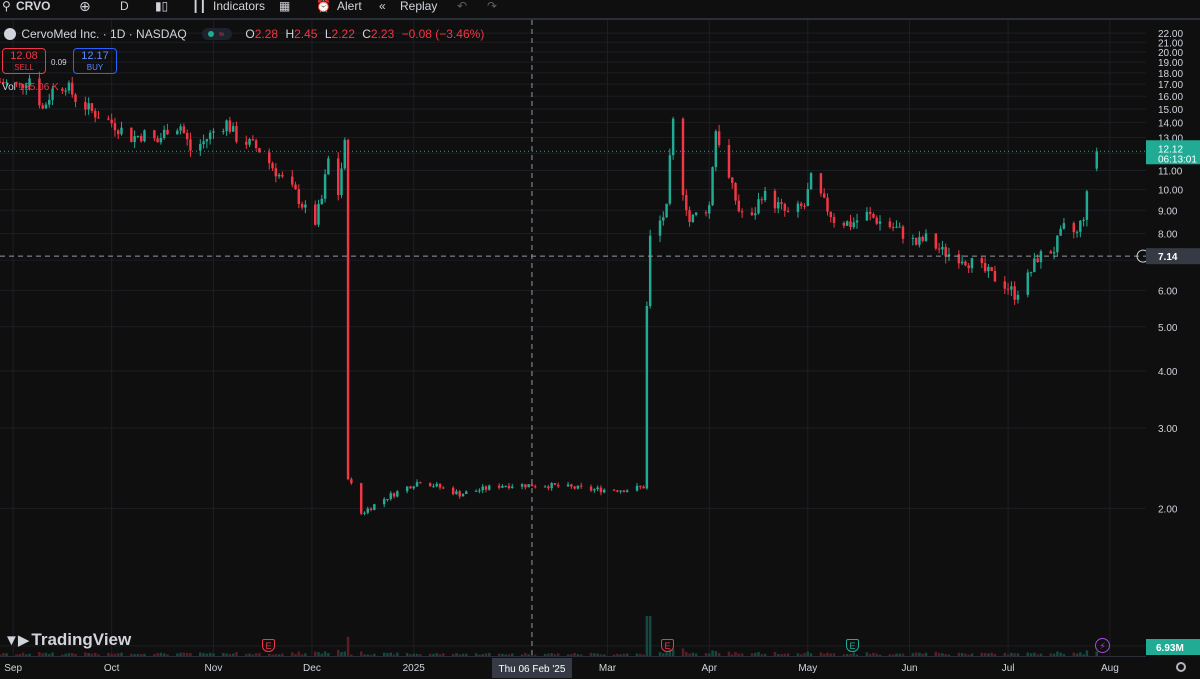  Describe the element at coordinates (95, 61) in the screenshot. I see `buy-button: 12.17 BUY` at that location.